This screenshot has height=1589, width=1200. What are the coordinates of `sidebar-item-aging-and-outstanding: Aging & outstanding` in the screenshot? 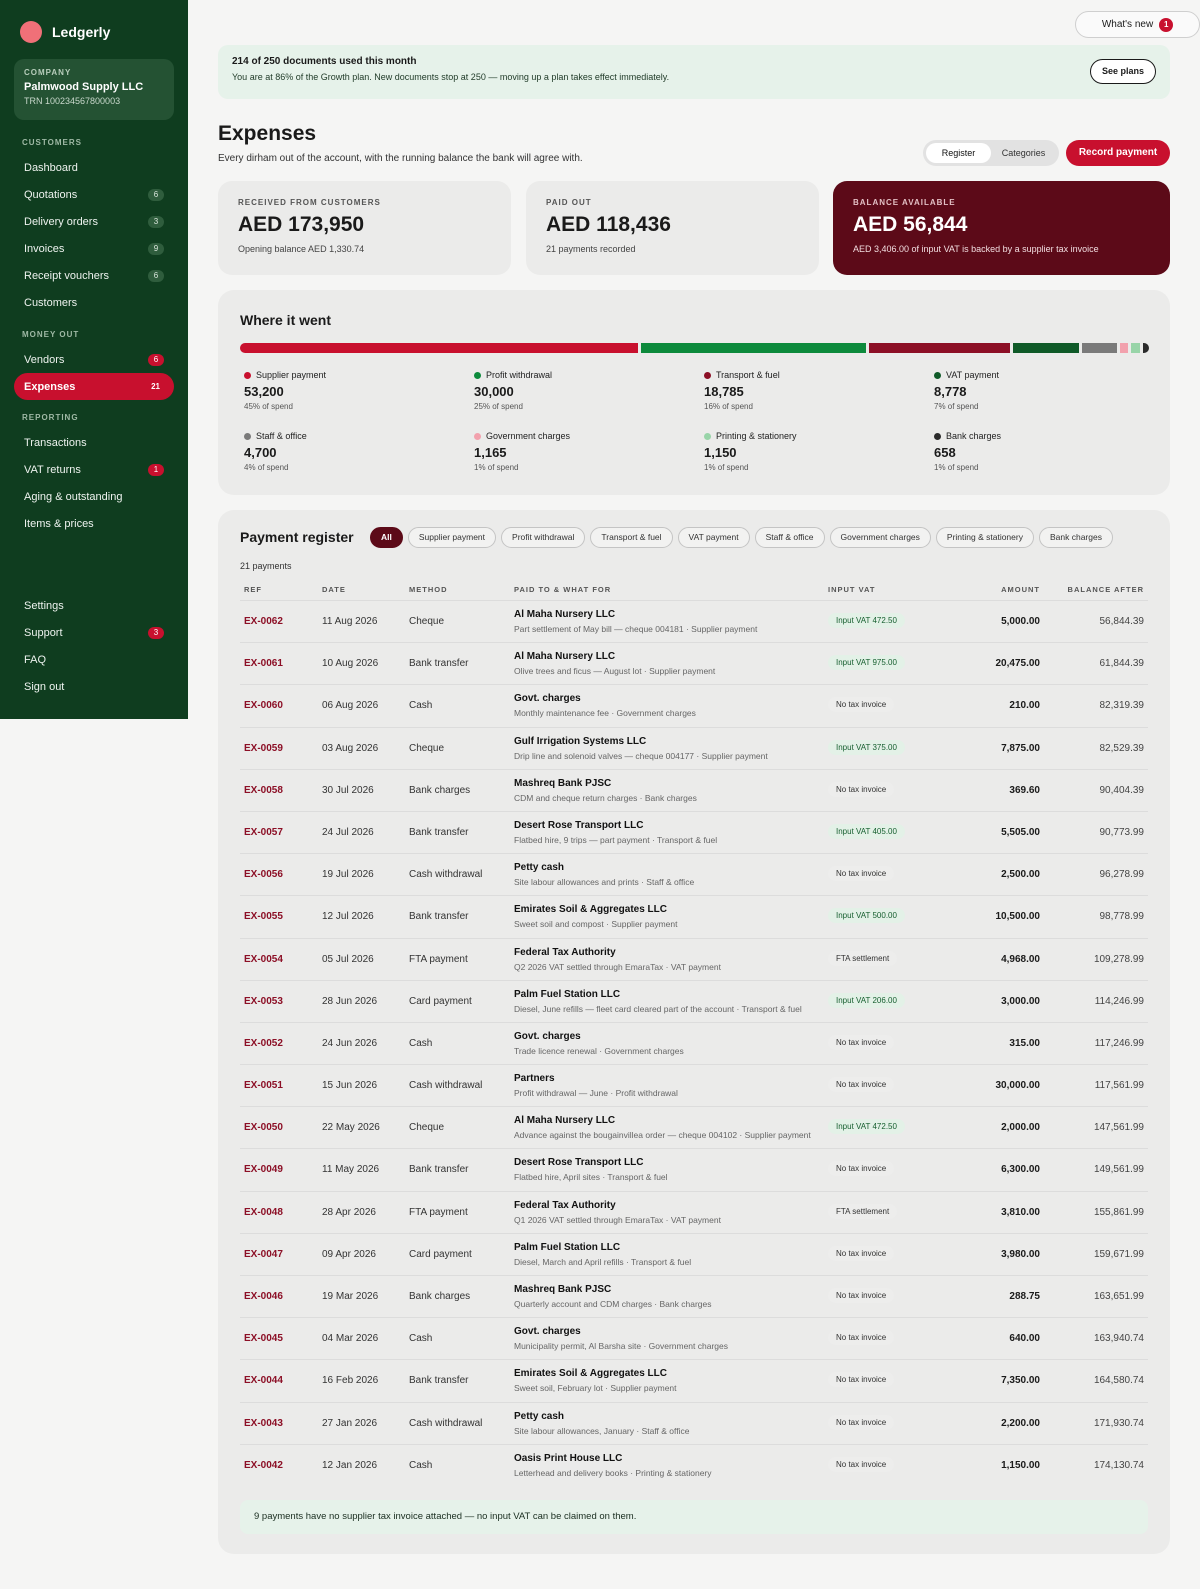 It's located at (94, 496).